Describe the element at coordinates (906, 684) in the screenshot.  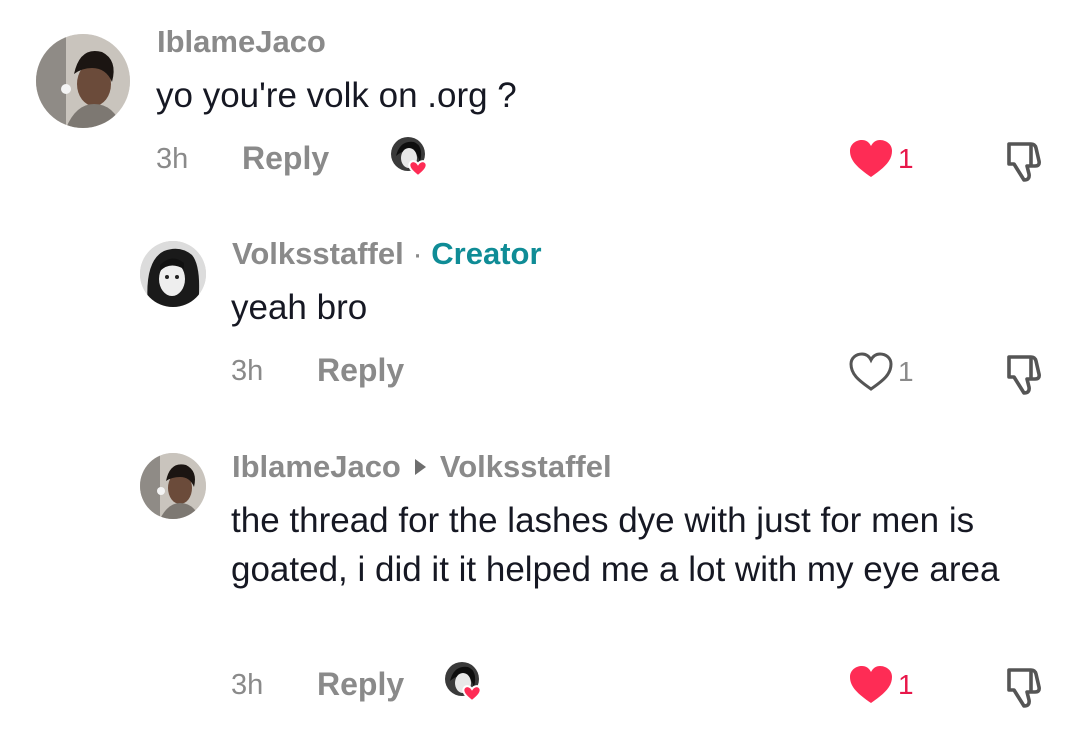
I see `like-count: 1` at that location.